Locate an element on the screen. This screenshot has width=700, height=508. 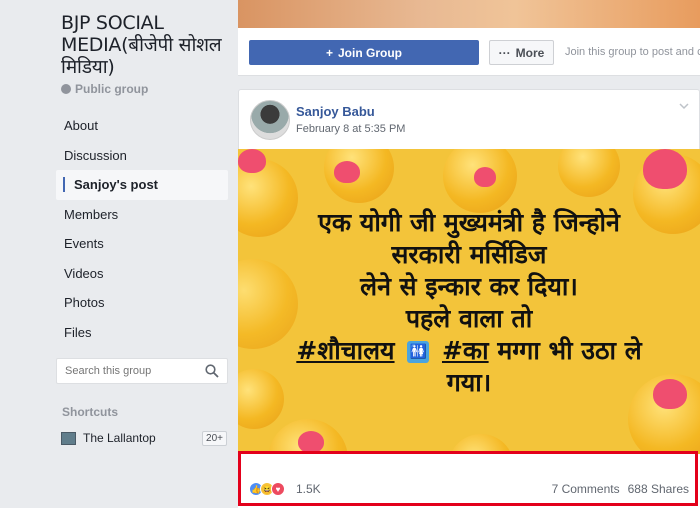
sidebar-item-label: Discussion is located at coordinates (95, 155).